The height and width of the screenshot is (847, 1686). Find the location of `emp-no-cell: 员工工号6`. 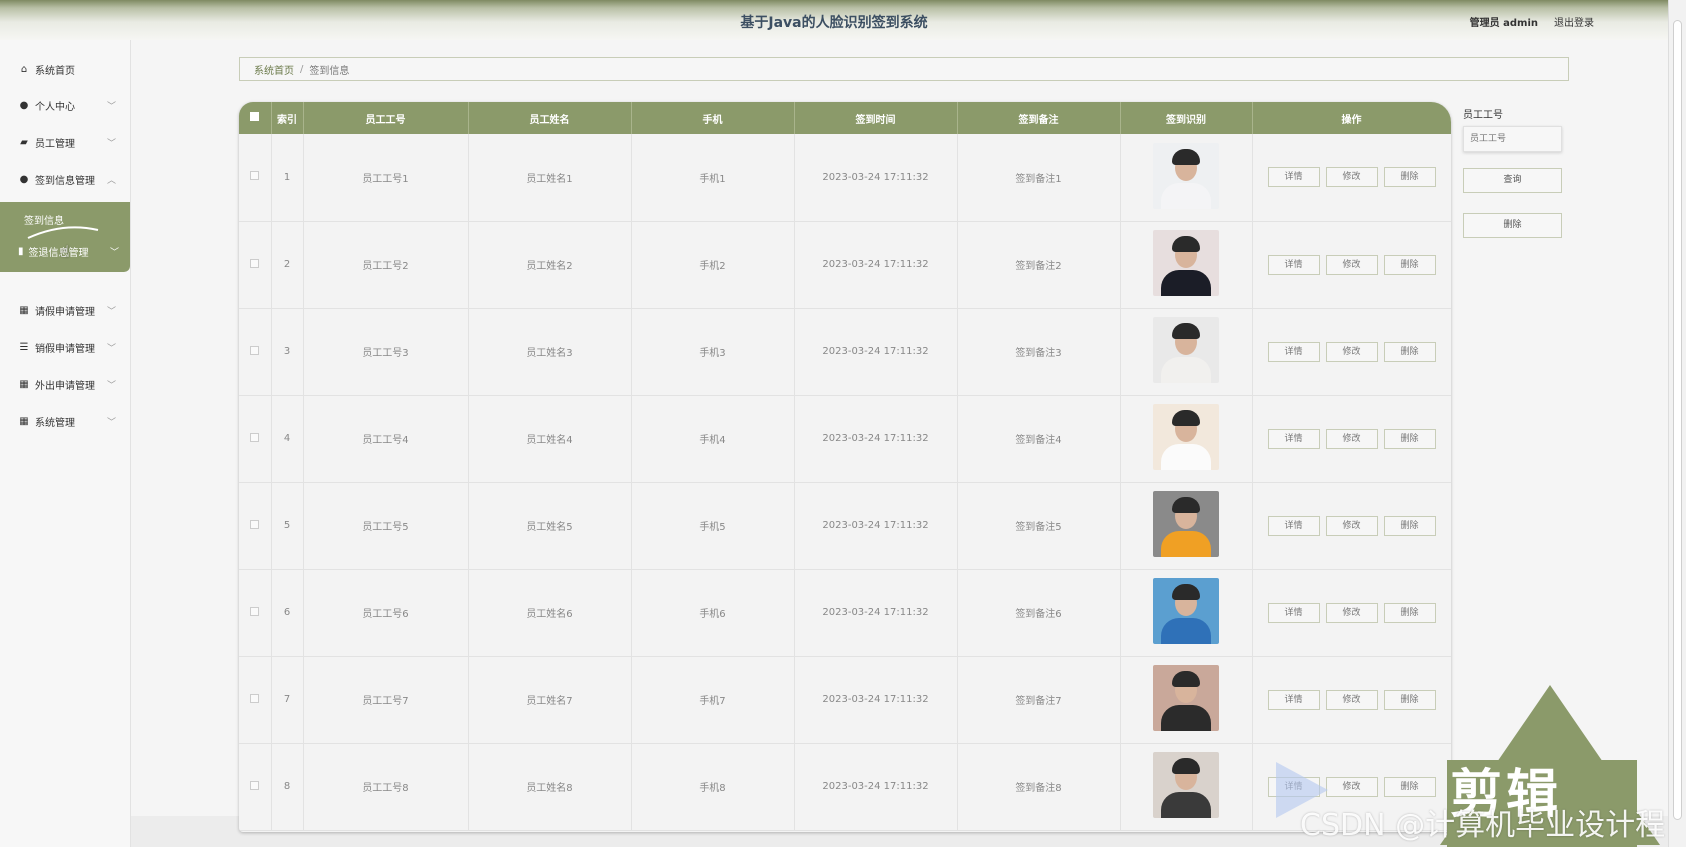

emp-no-cell: 员工工号6 is located at coordinates (386, 613).